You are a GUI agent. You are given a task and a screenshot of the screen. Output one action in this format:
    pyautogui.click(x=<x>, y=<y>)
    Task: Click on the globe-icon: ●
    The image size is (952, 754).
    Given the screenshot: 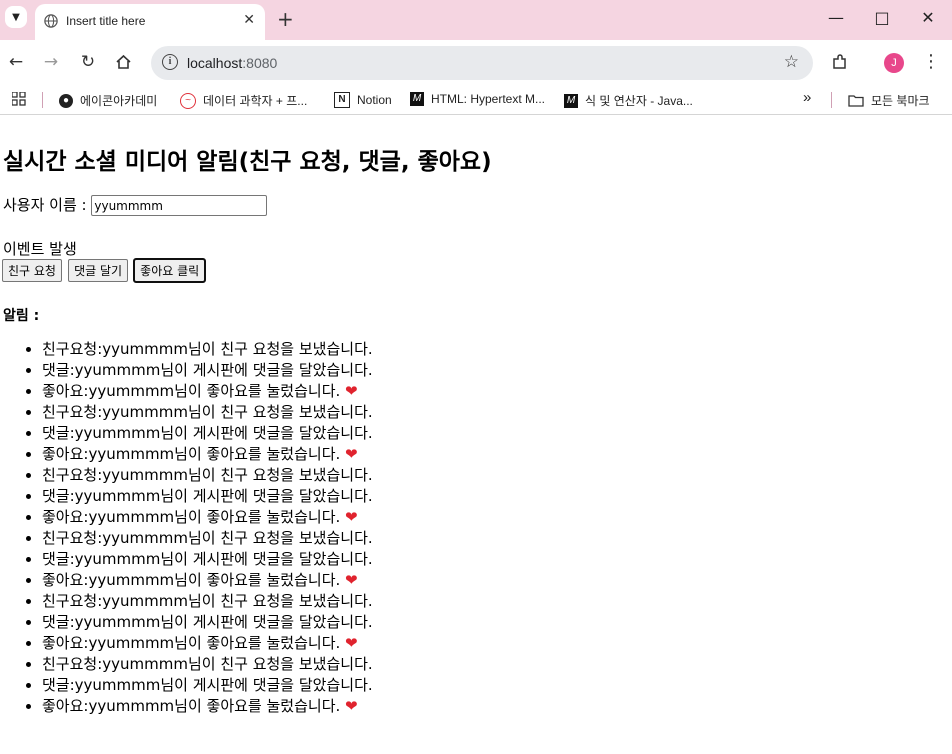 What is the action you would take?
    pyautogui.click(x=66, y=100)
    